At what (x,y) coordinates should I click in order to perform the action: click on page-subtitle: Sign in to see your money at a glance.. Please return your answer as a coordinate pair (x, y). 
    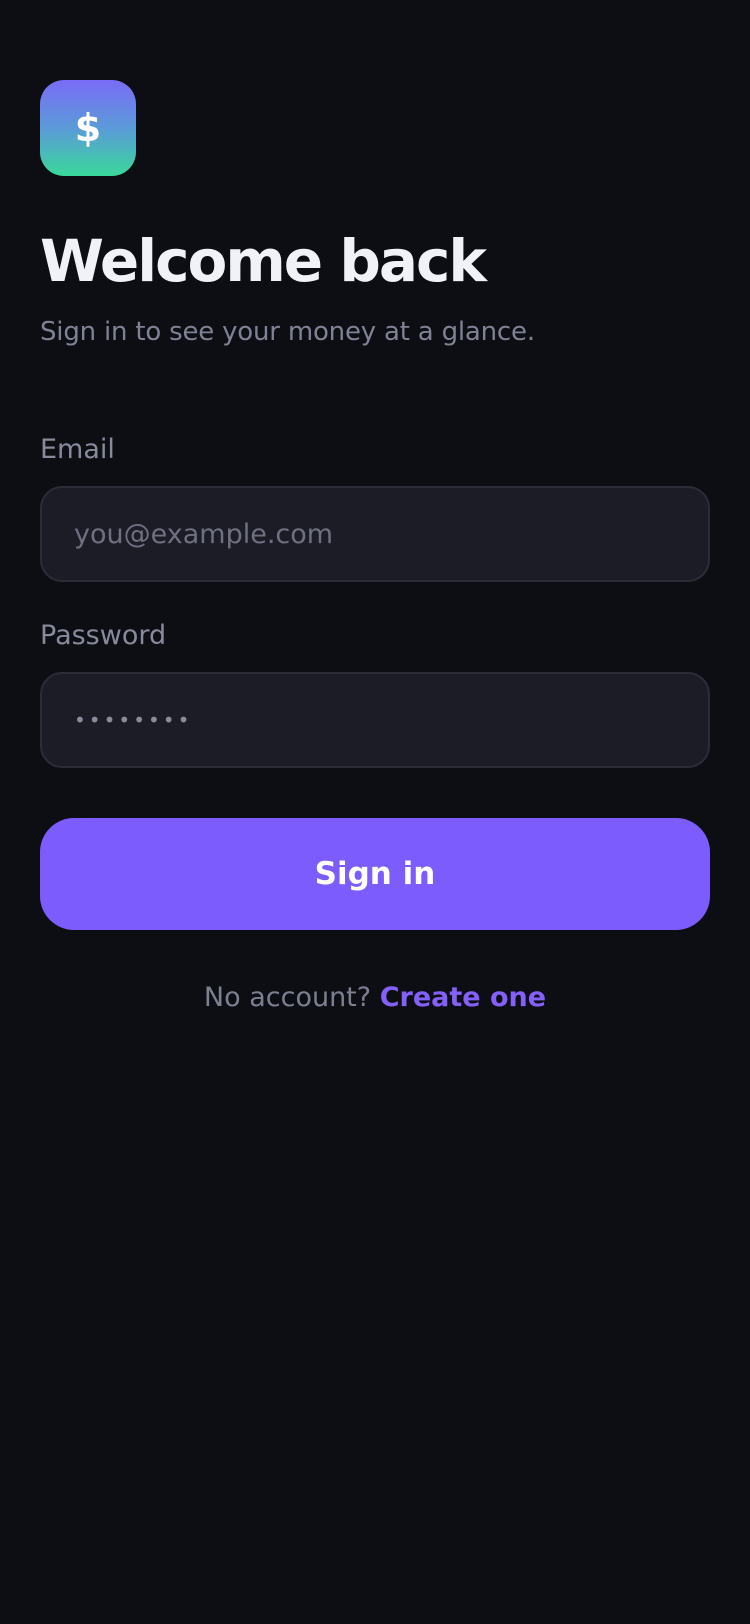
    Looking at the image, I should click on (287, 332).